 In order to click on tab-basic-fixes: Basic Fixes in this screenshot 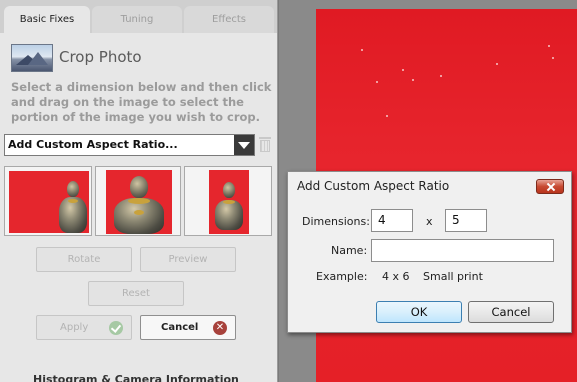, I will do `click(47, 19)`.